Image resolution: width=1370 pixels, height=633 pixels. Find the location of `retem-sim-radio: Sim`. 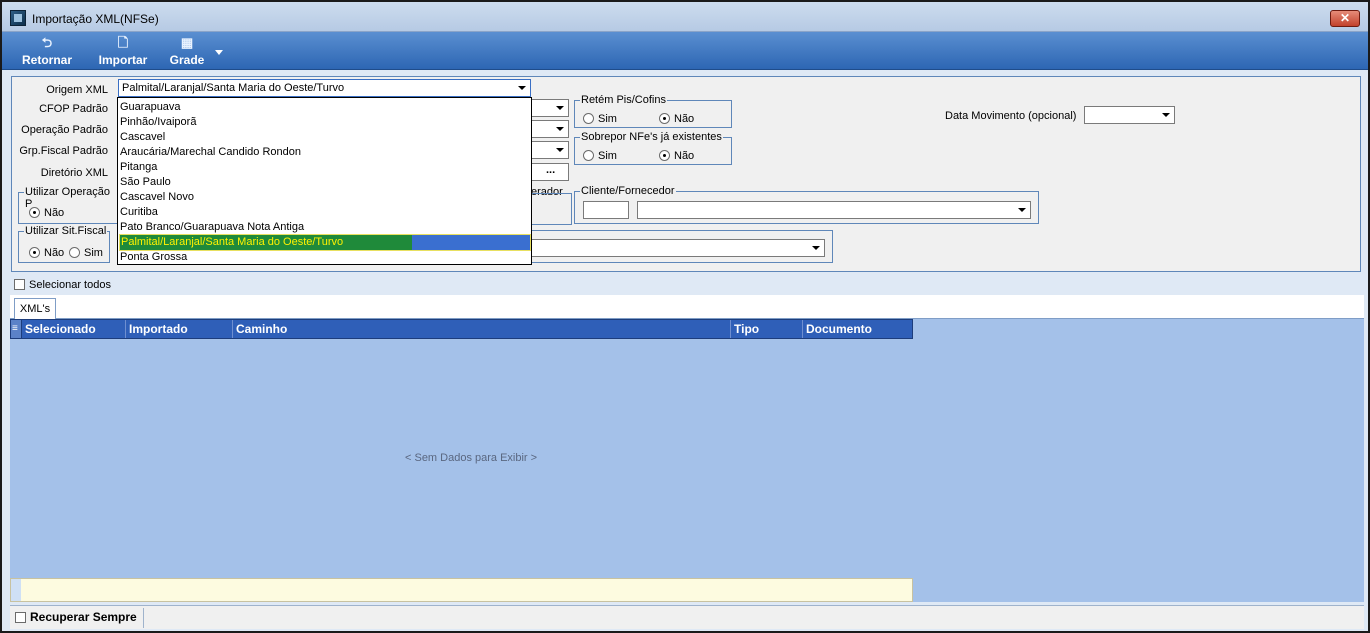

retem-sim-radio: Sim is located at coordinates (600, 119).